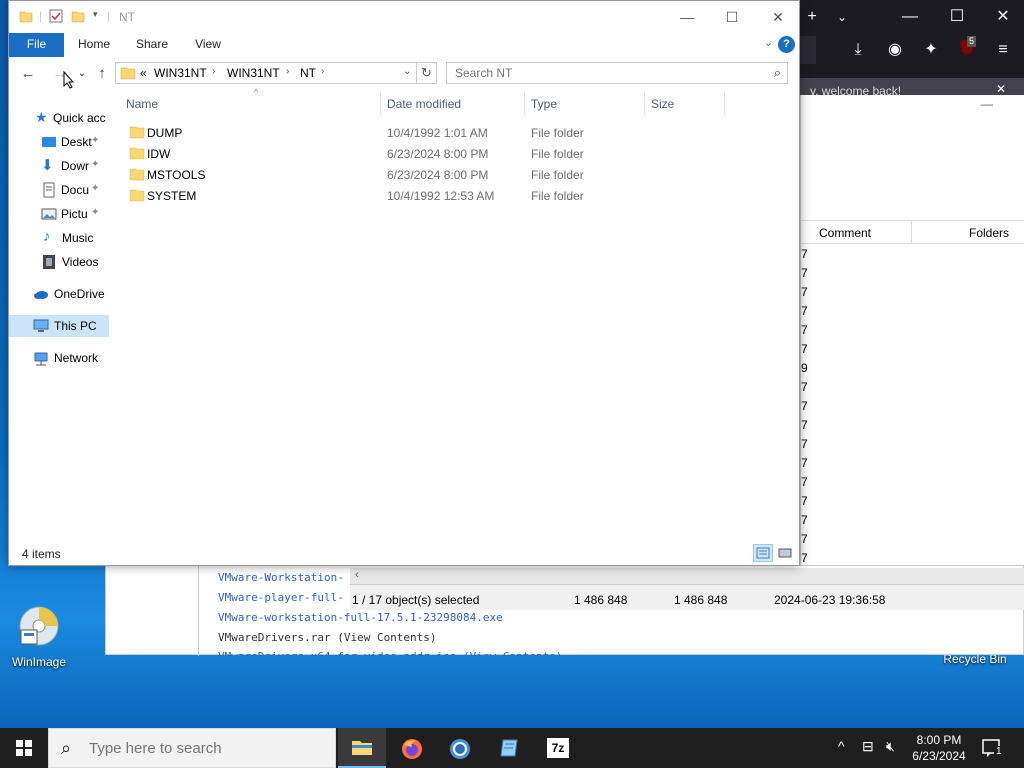 The image size is (1024, 768). Describe the element at coordinates (39, 662) in the screenshot. I see `desktop-icon-label: WinImage` at that location.